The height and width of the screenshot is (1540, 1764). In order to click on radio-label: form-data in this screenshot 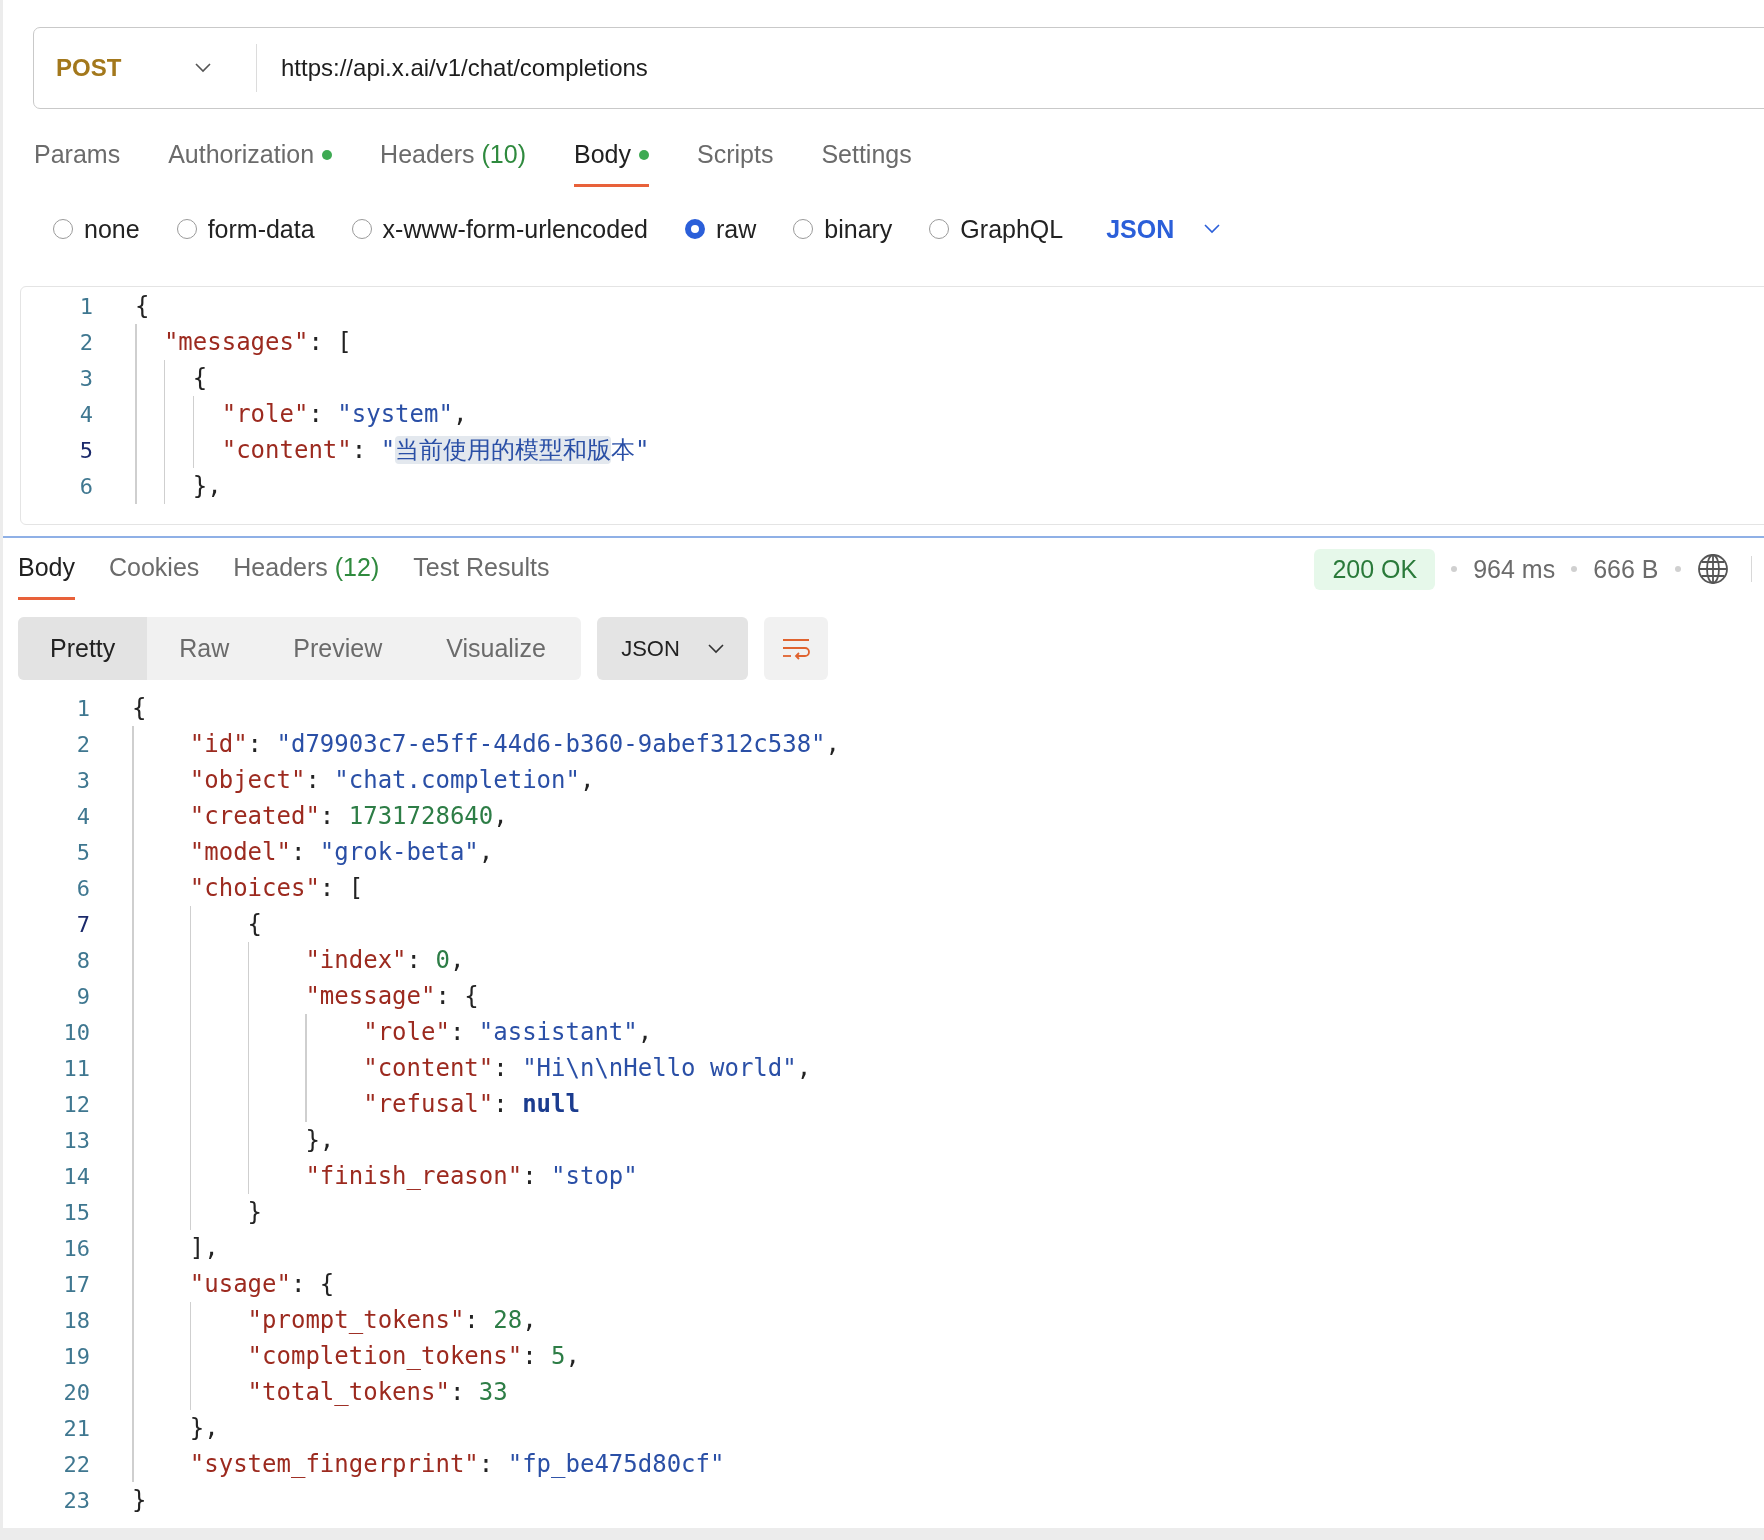, I will do `click(261, 229)`.